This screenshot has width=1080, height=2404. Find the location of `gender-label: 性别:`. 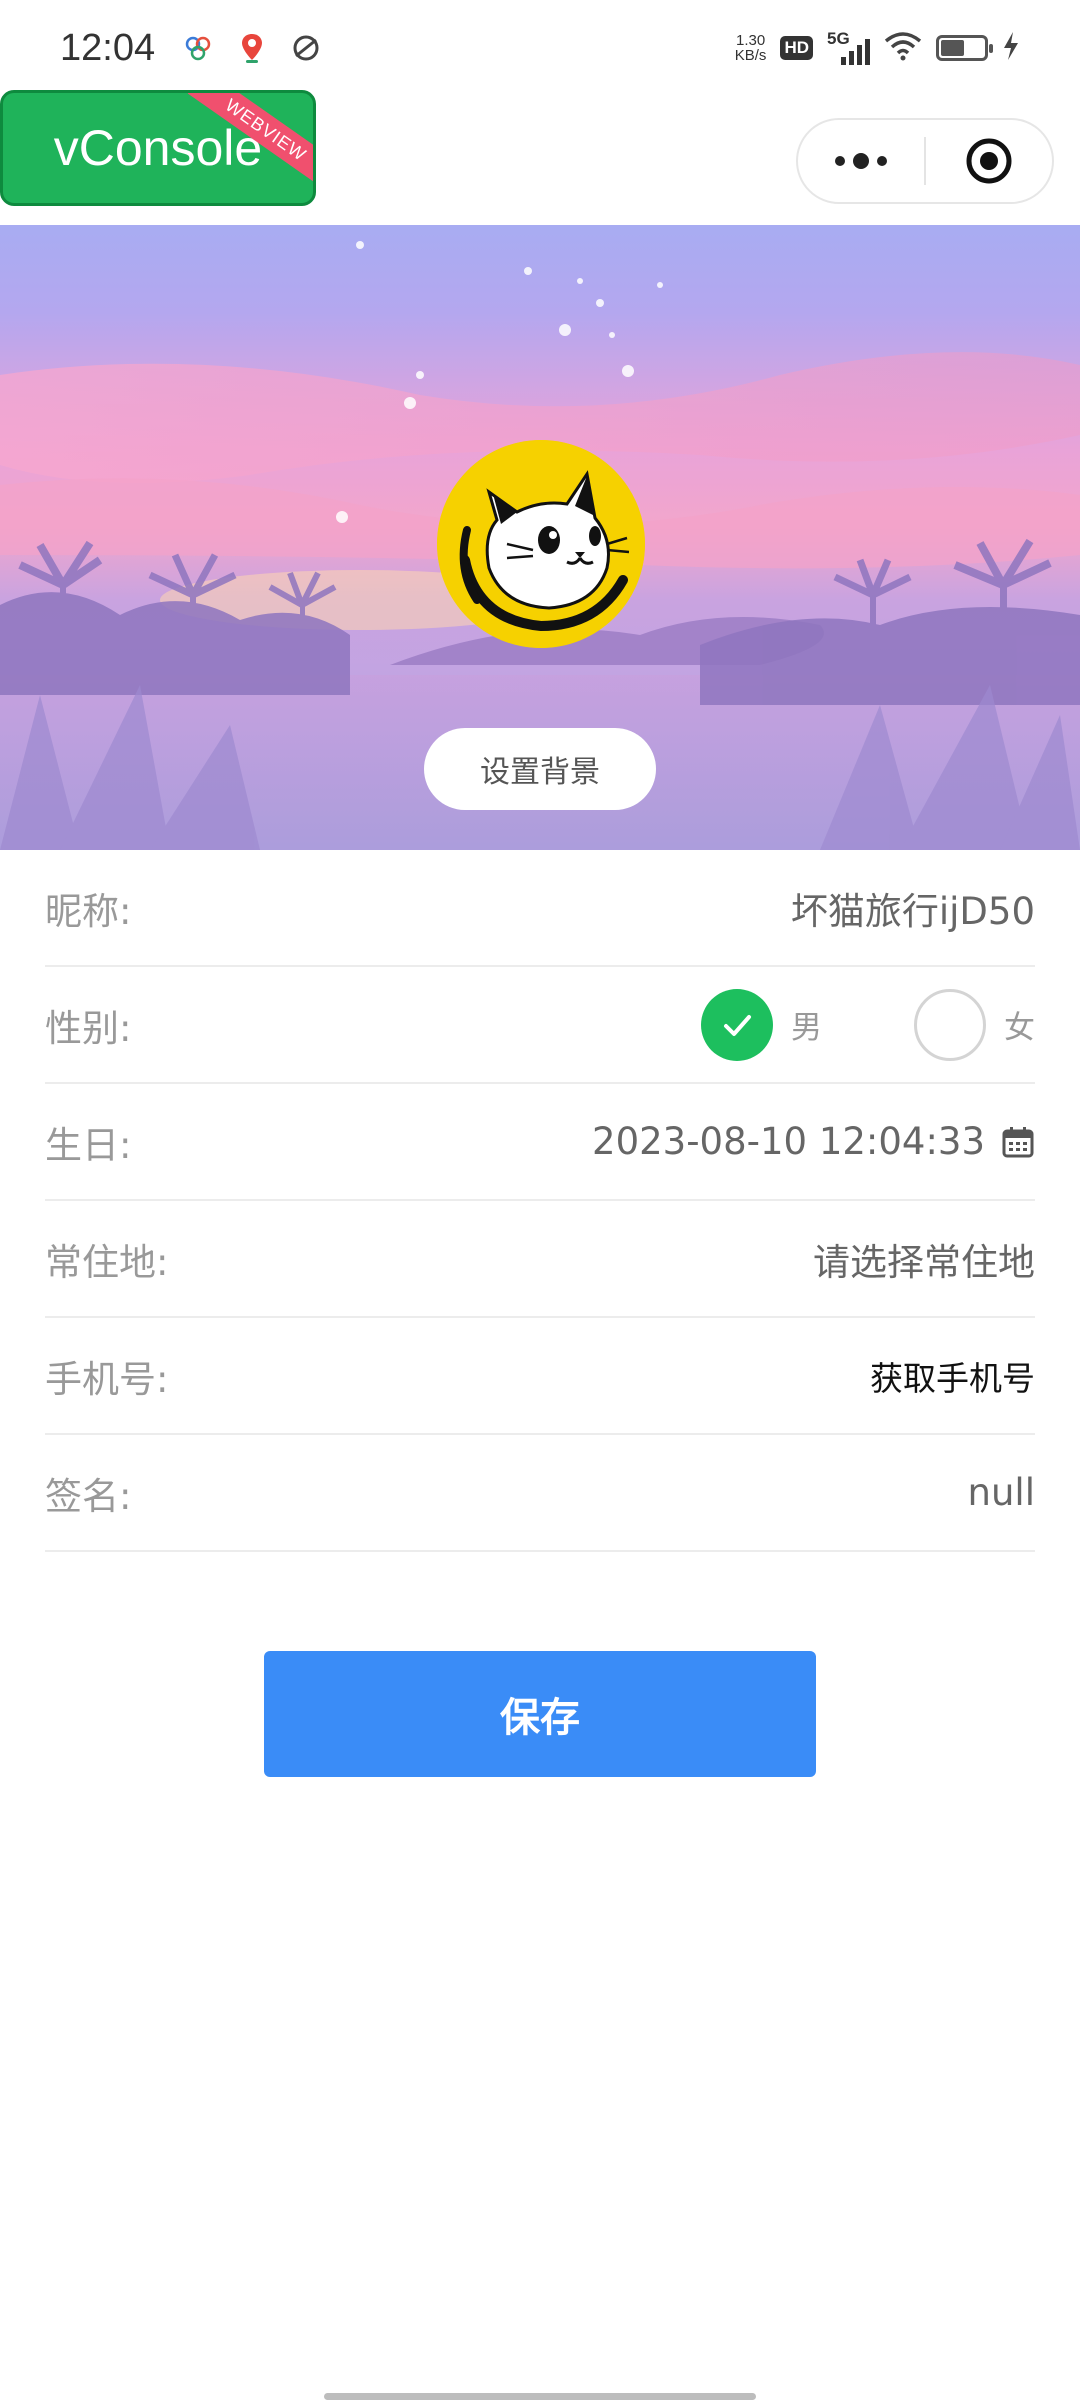

gender-label: 性别: is located at coordinates (88, 1028).